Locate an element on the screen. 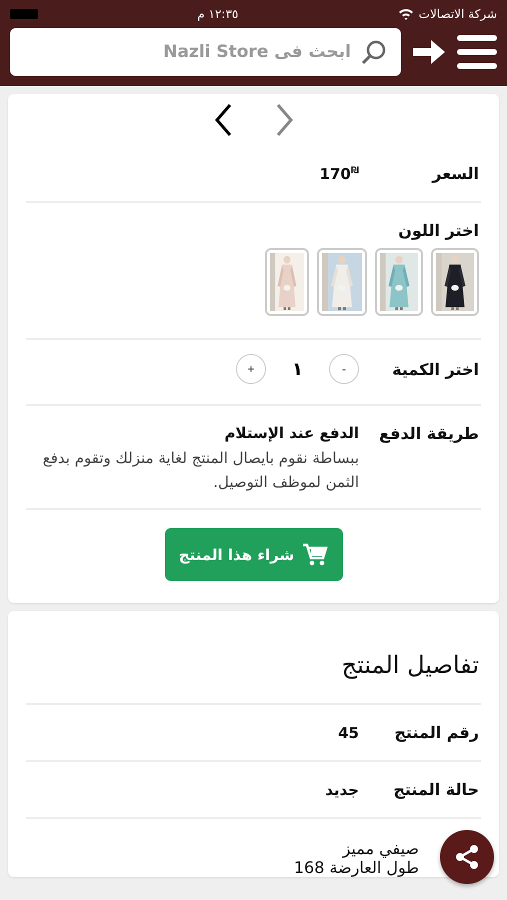 This screenshot has width=507, height=900. price-label: السعر is located at coordinates (454, 173).